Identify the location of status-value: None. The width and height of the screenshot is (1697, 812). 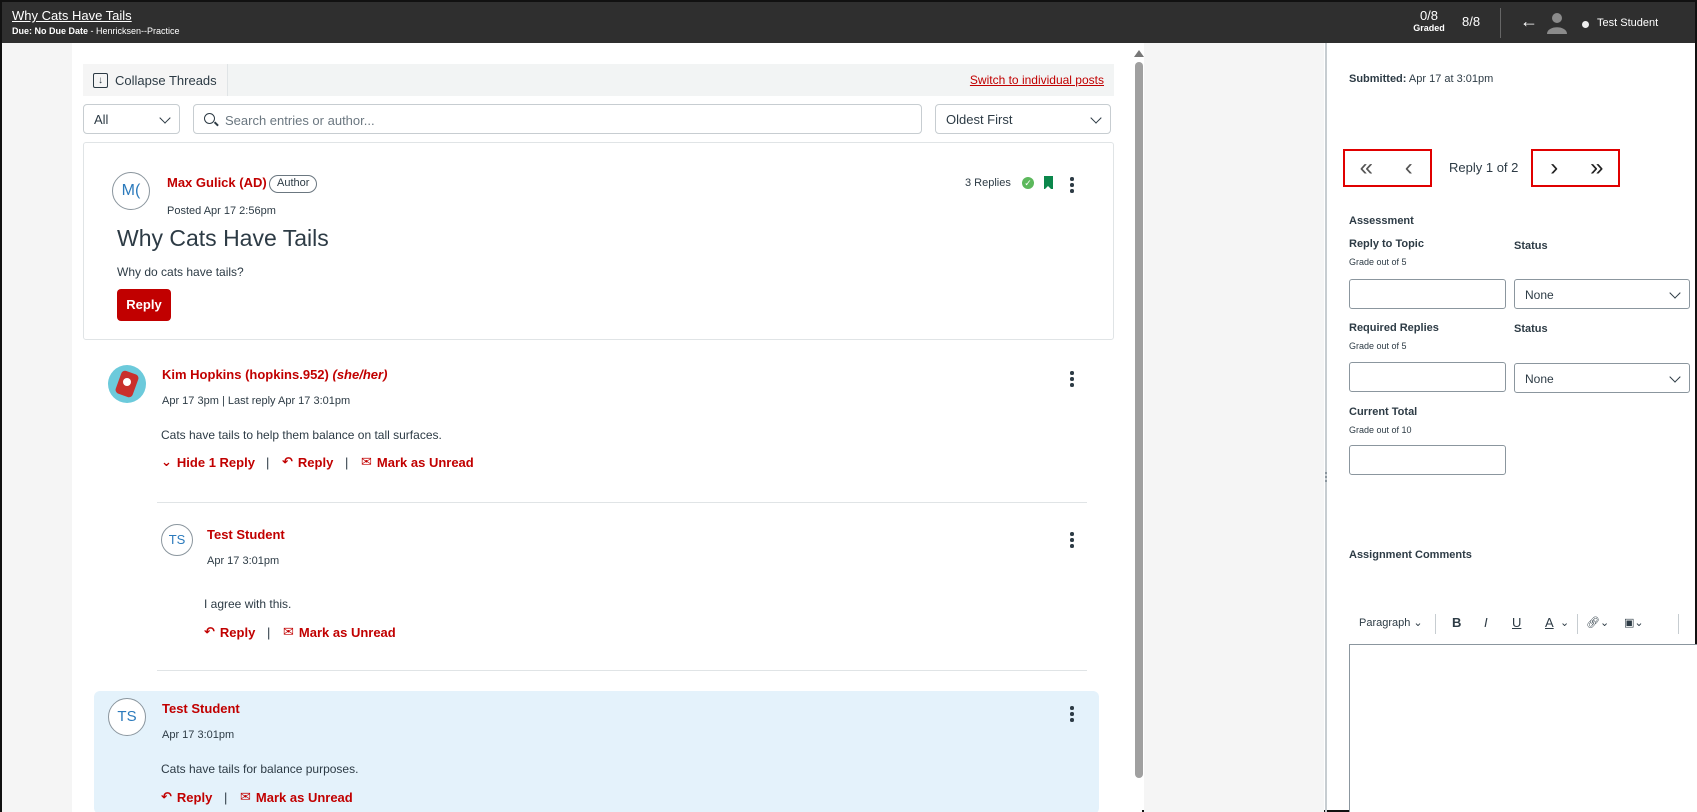
(1539, 295).